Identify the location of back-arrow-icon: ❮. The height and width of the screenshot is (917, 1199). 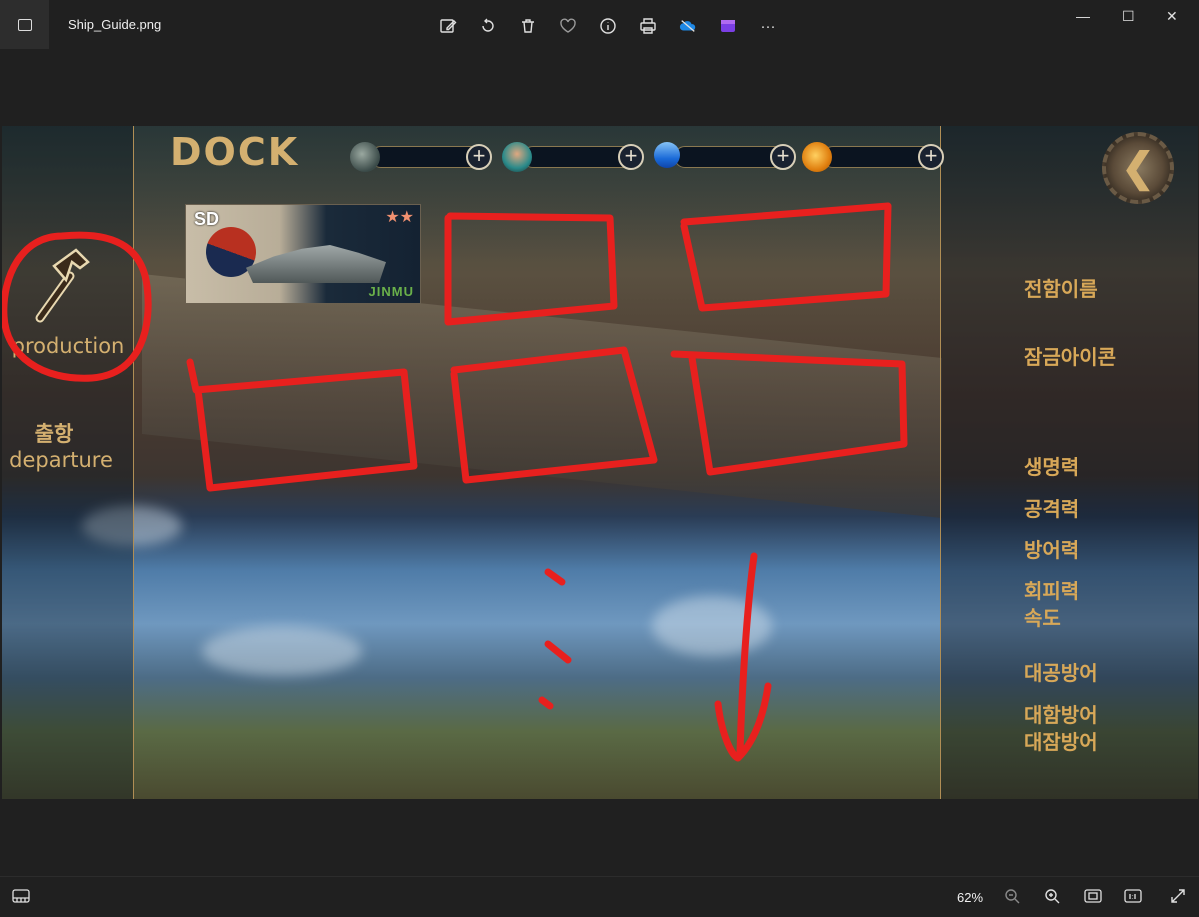
(1138, 168).